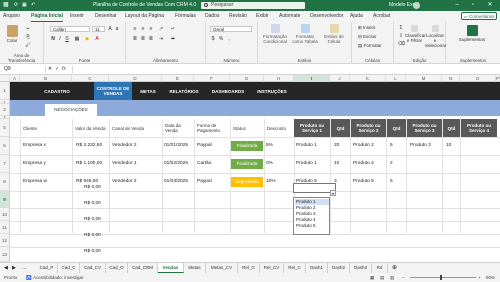 The width and height of the screenshot is (500, 282). What do you see at coordinates (401, 44) in the screenshot?
I see `clear-icon: ⌫` at bounding box center [401, 44].